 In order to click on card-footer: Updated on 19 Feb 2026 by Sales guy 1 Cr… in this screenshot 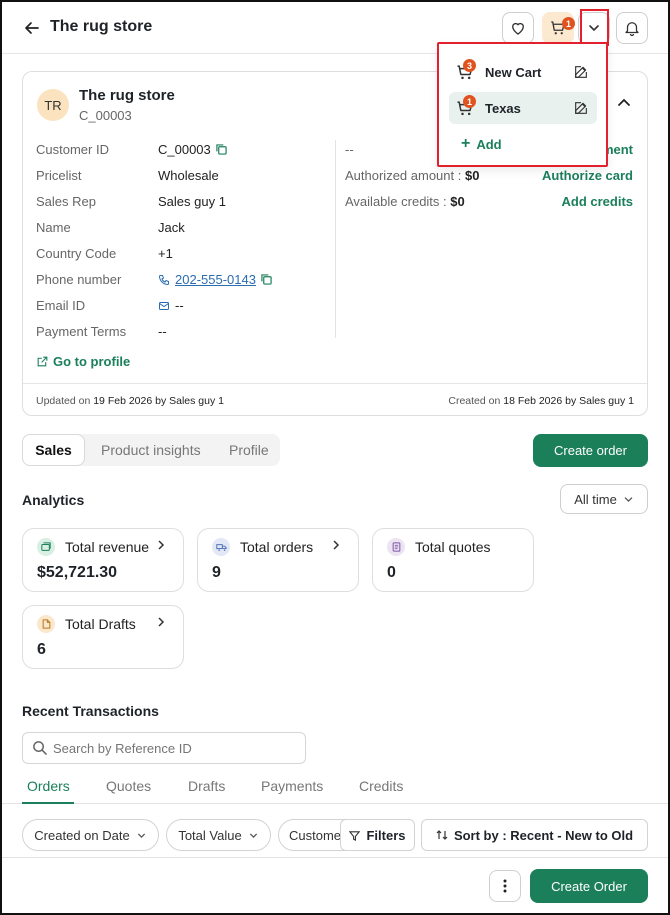, I will do `click(335, 399)`.